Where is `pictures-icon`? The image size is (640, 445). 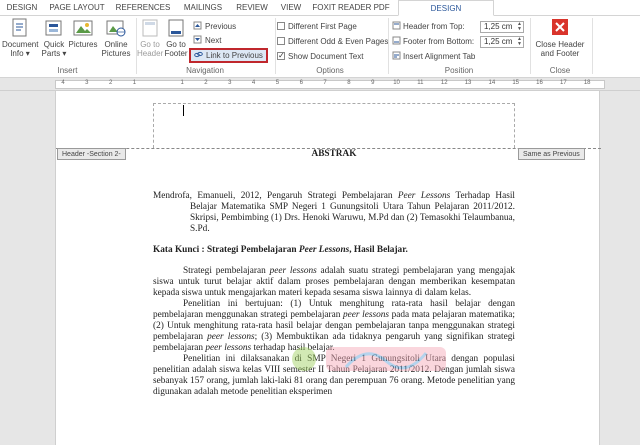
pictures-icon is located at coordinates (83, 28).